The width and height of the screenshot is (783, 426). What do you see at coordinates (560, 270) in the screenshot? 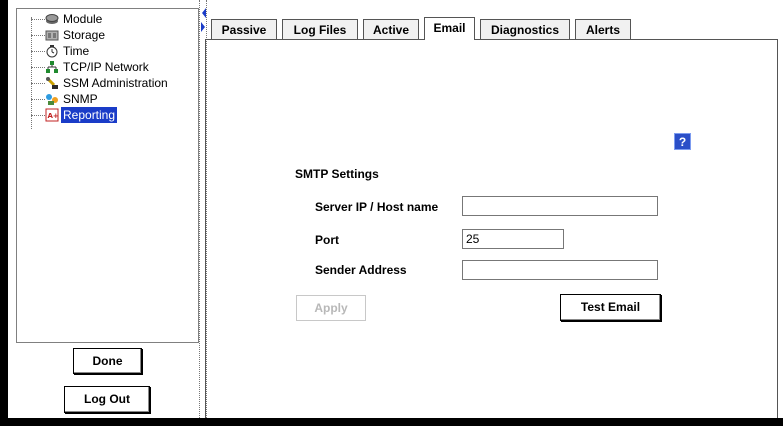
I see `sender-address-input` at bounding box center [560, 270].